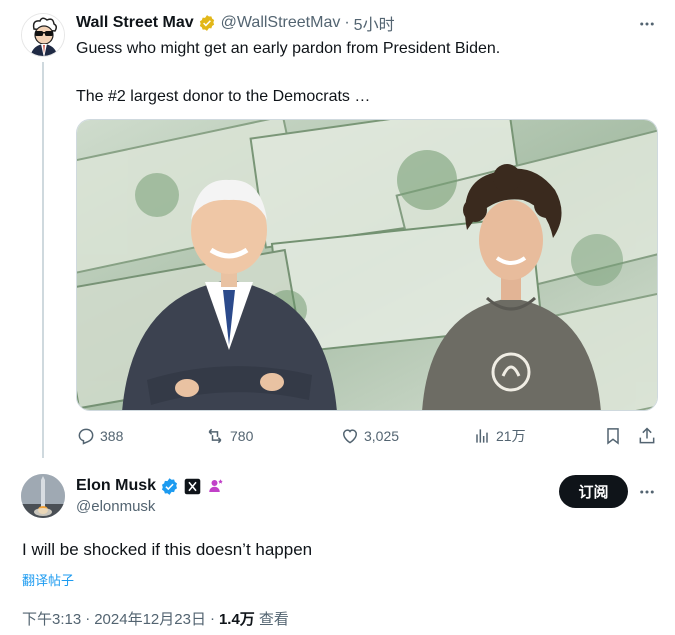 Image resolution: width=675 pixels, height=635 pixels. I want to click on heart-icon, so click(352, 436).